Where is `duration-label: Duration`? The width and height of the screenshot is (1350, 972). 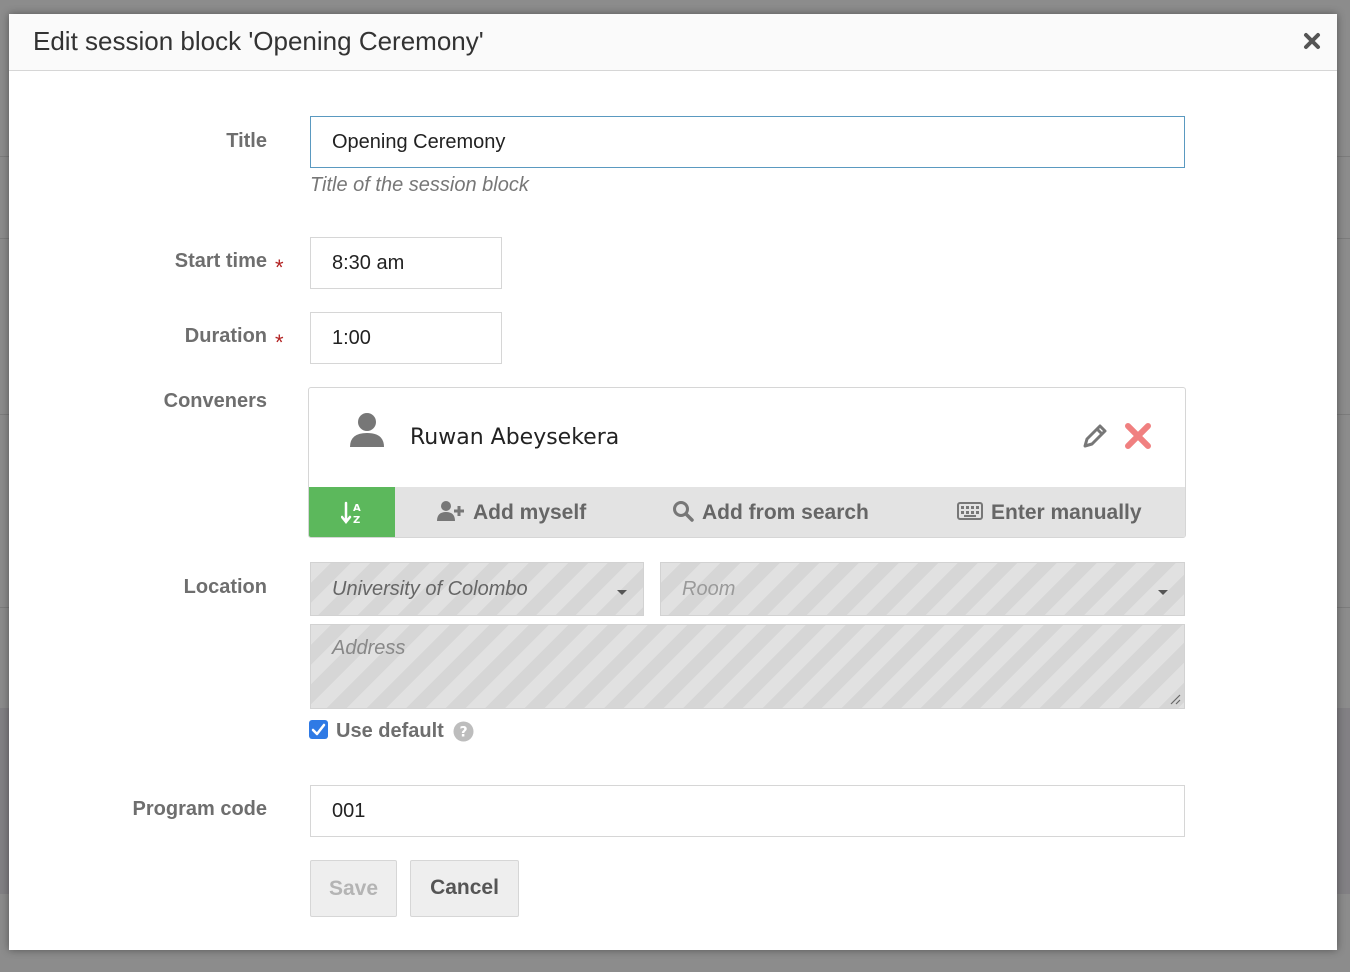
duration-label: Duration is located at coordinates (225, 336).